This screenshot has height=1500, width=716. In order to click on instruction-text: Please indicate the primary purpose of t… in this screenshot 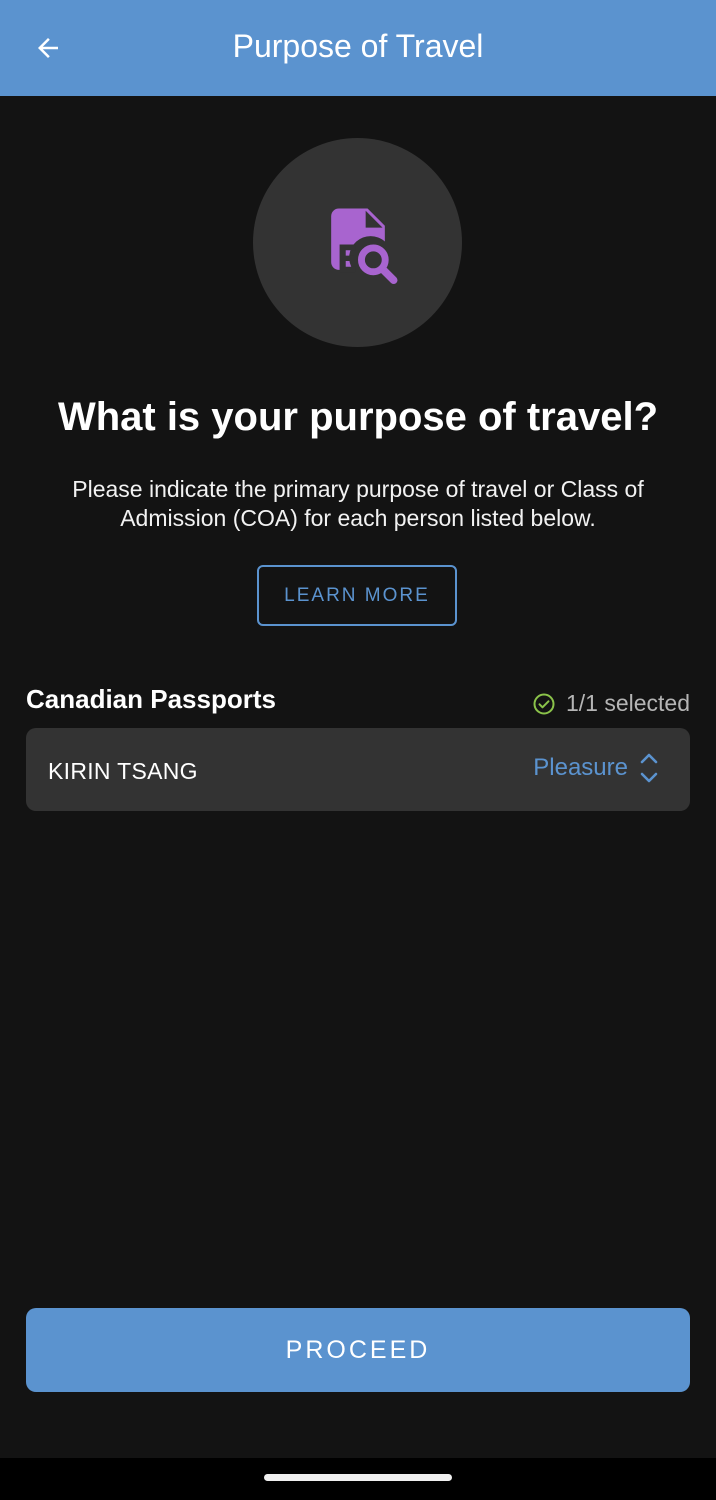, I will do `click(358, 503)`.